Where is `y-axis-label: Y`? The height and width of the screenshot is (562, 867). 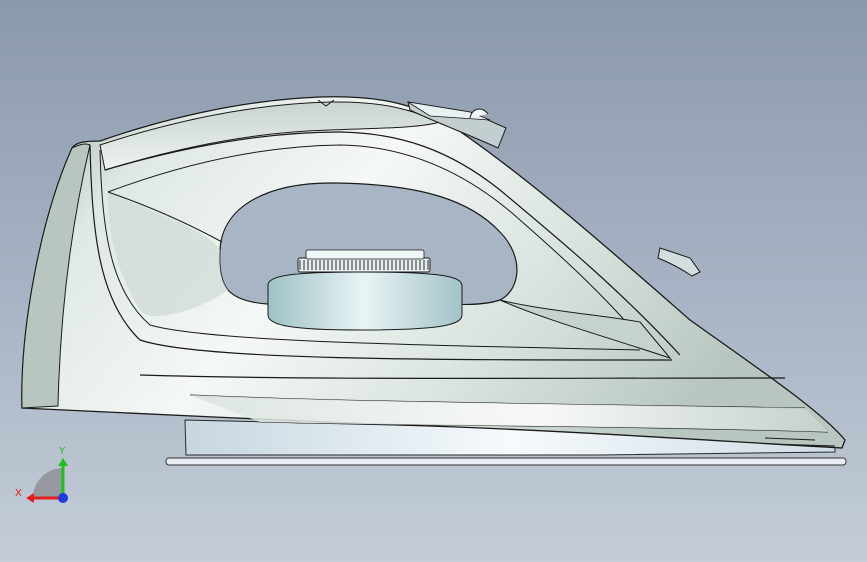 y-axis-label: Y is located at coordinates (62, 451).